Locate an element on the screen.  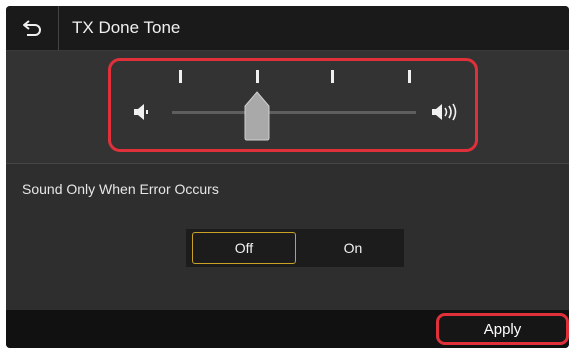
error-sound-toggle: Off On is located at coordinates (295, 248).